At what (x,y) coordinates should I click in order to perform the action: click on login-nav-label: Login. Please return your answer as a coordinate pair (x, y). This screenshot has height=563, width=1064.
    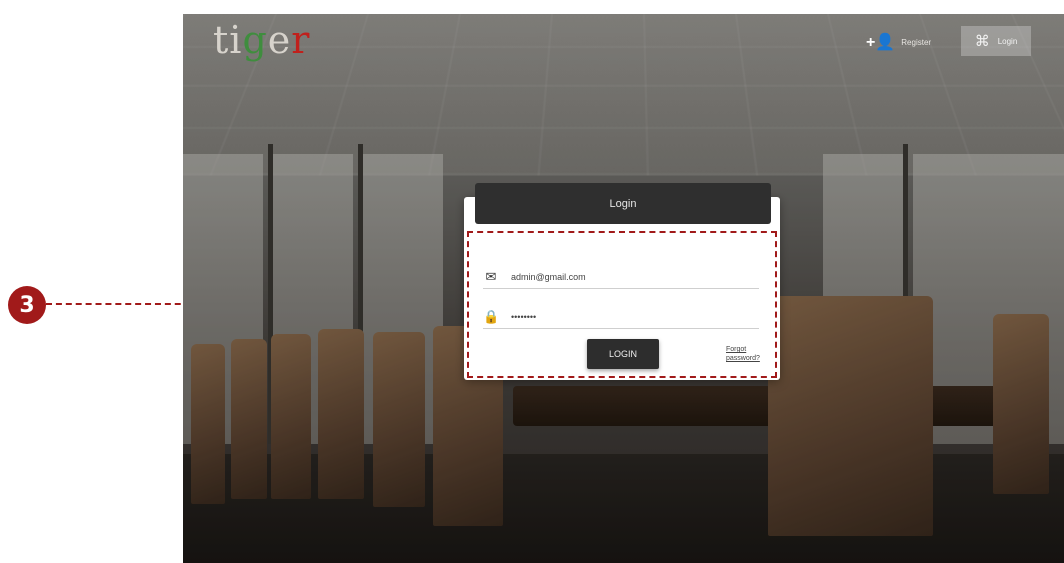
    Looking at the image, I should click on (1007, 41).